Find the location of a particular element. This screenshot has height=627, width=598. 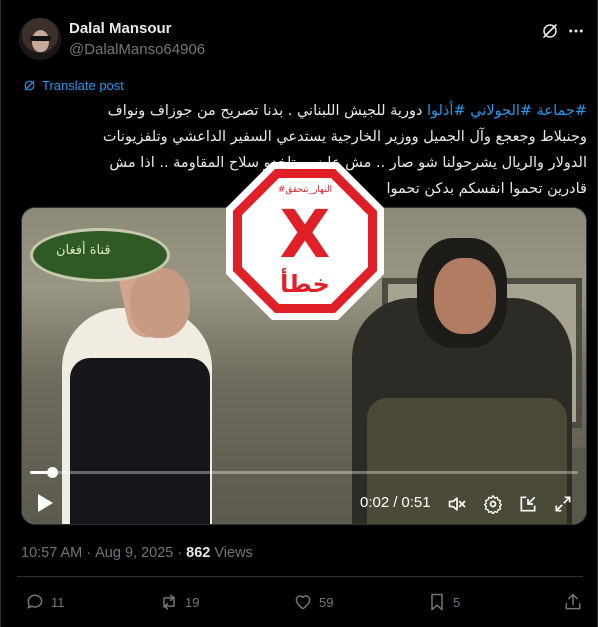

settings-gear-icon is located at coordinates (493, 504).